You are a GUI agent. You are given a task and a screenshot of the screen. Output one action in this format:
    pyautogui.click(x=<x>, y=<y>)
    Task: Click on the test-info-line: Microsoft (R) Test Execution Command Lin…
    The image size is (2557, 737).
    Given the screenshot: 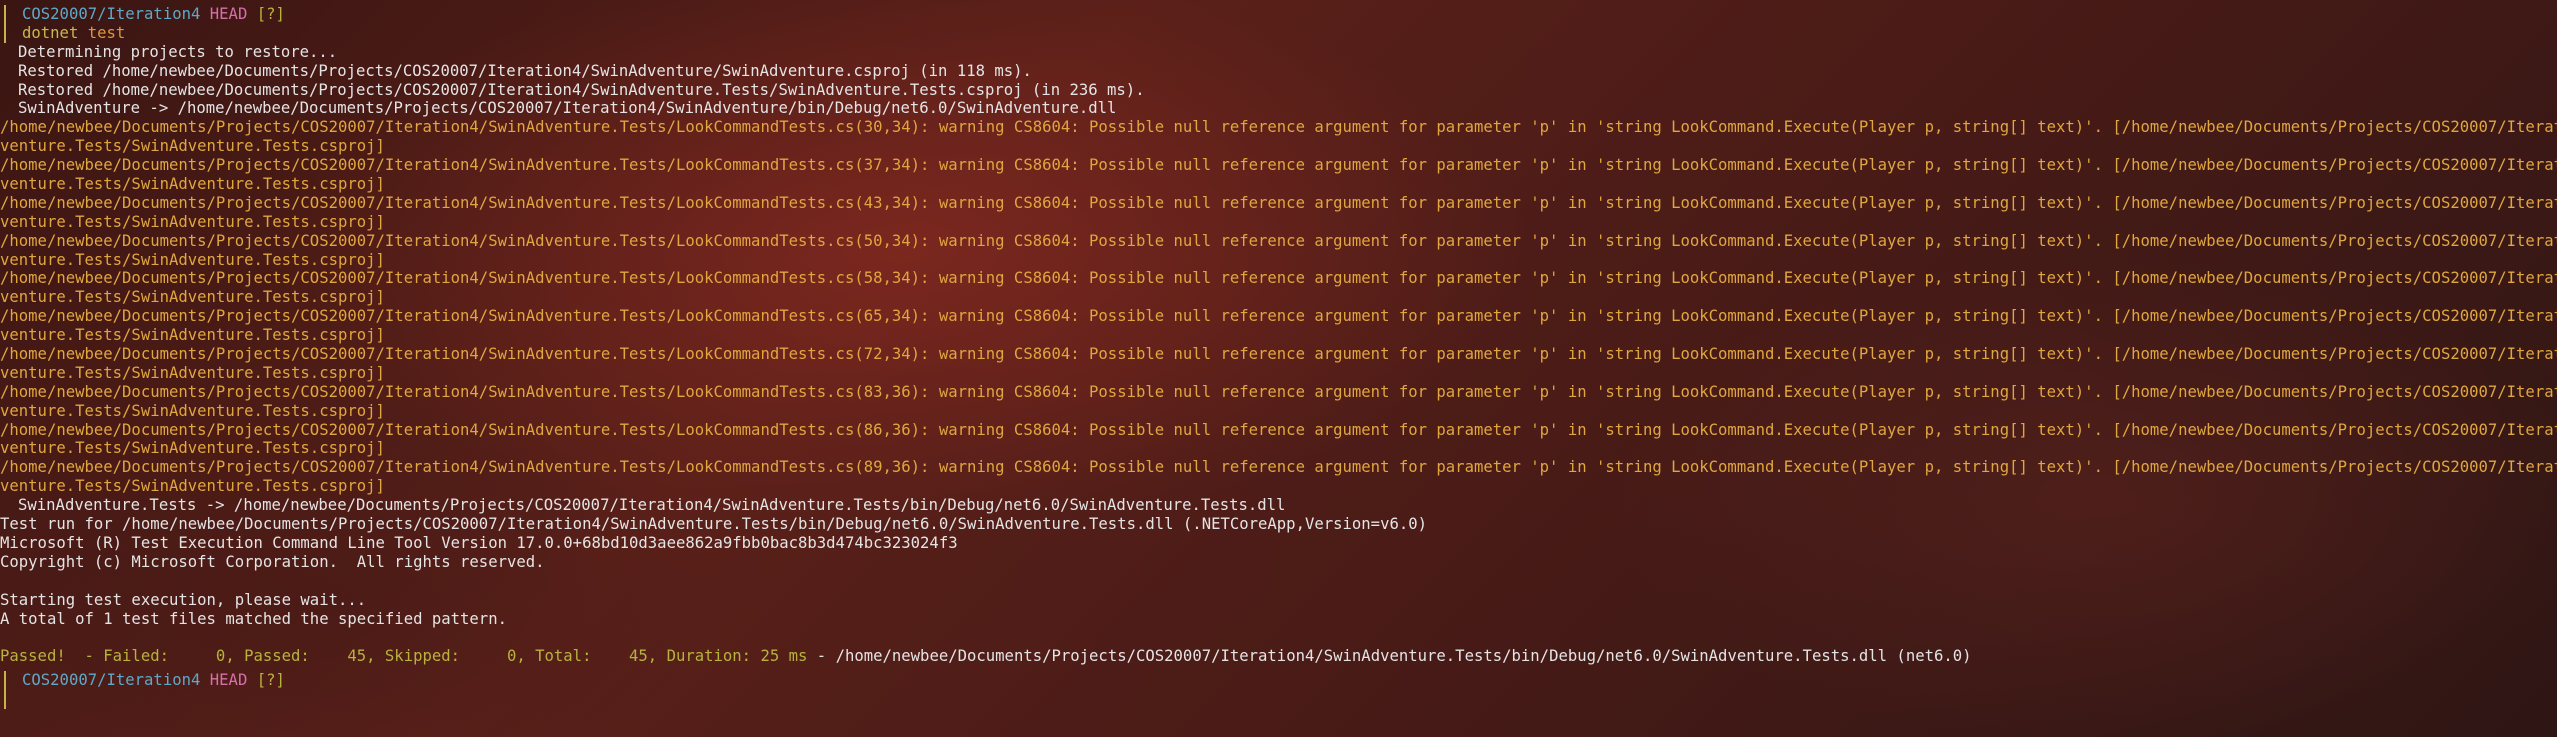 What is the action you would take?
    pyautogui.click(x=479, y=542)
    